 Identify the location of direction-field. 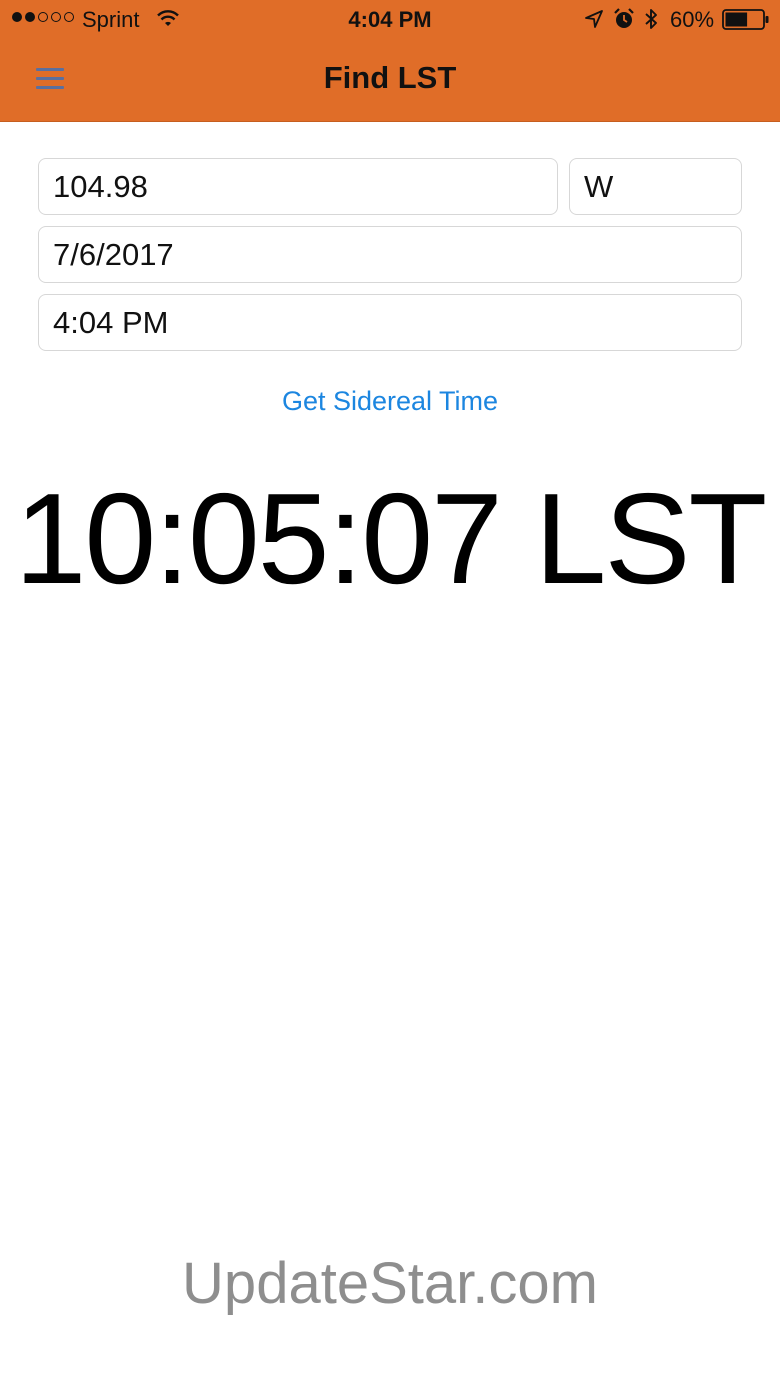
(655, 186).